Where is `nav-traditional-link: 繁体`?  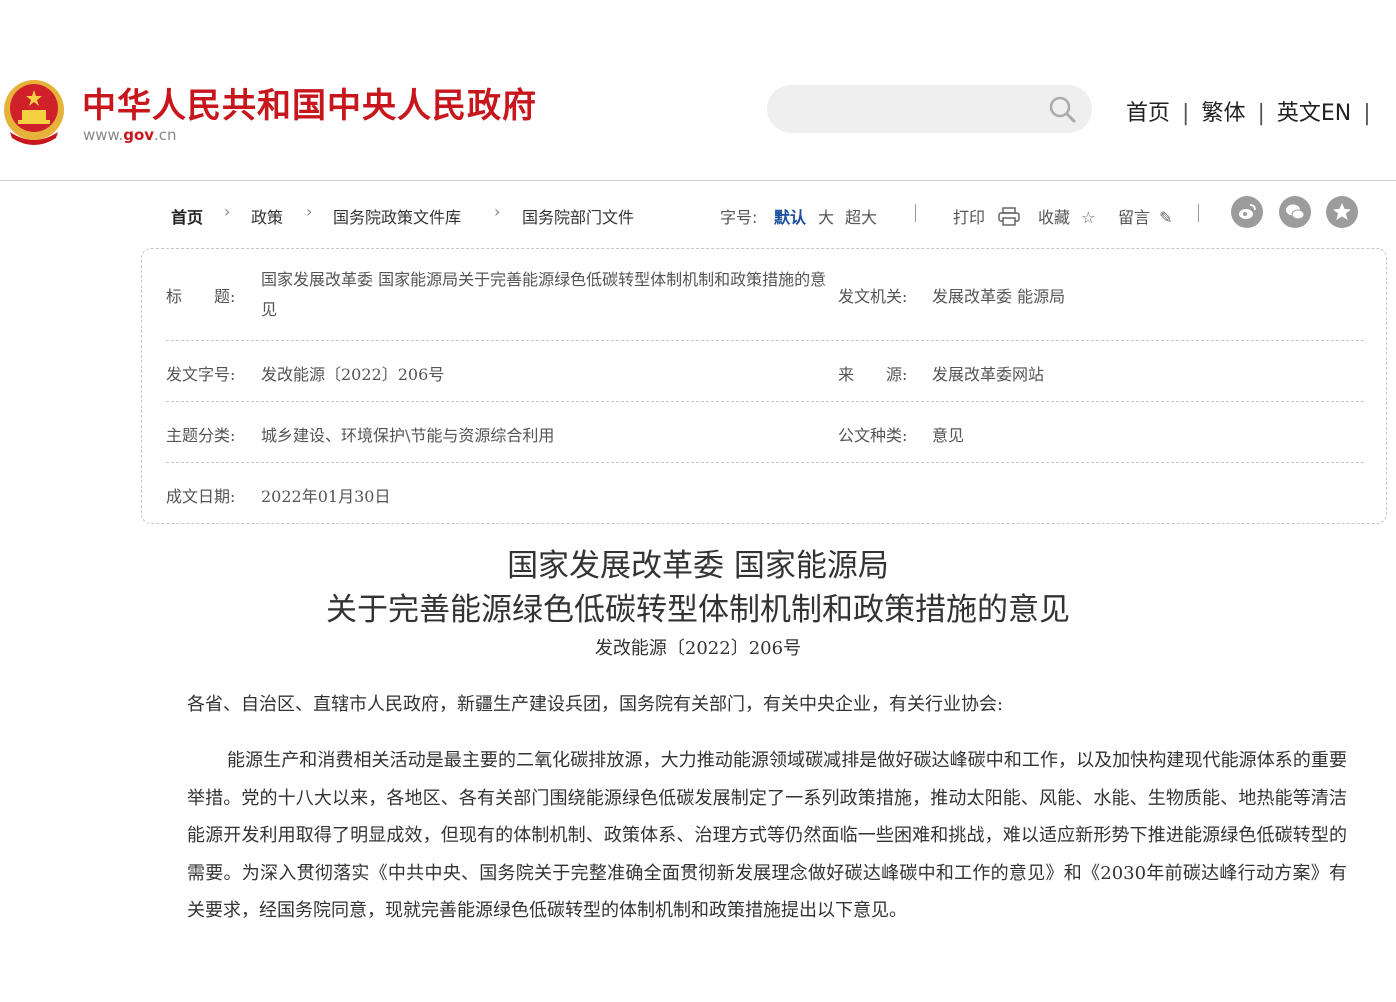
nav-traditional-link: 繁体 is located at coordinates (1223, 113).